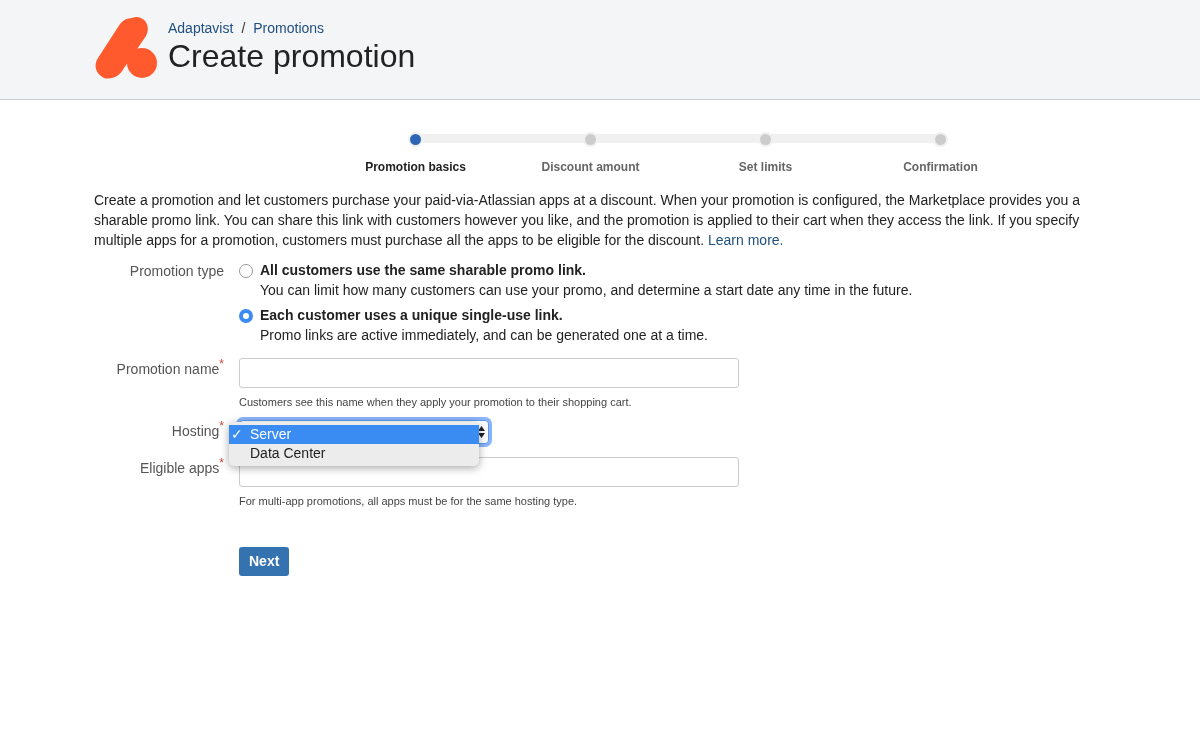 The height and width of the screenshot is (748, 1200). I want to click on option-description: You can limit how many customers can use your promo, and determine a start date any time in the future., so click(586, 290).